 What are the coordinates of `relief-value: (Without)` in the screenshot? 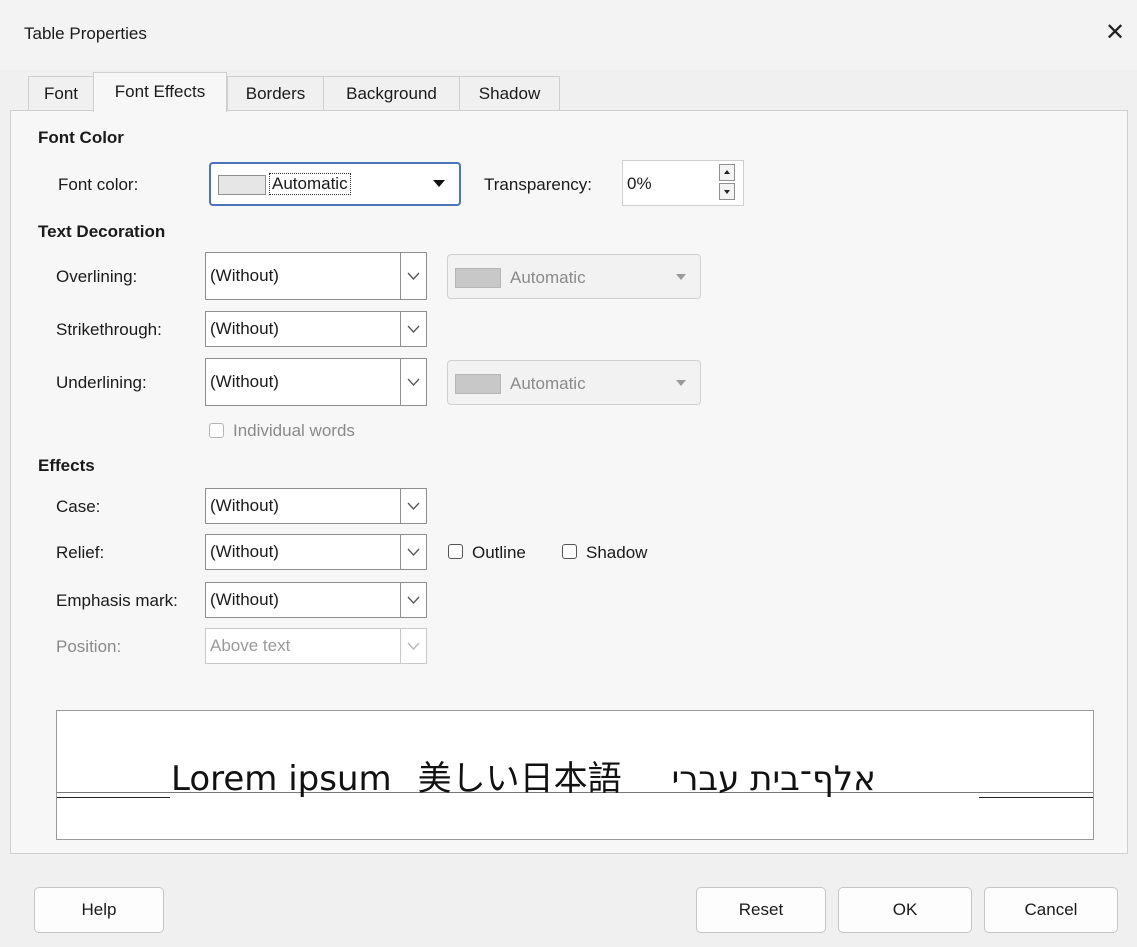 It's located at (244, 551).